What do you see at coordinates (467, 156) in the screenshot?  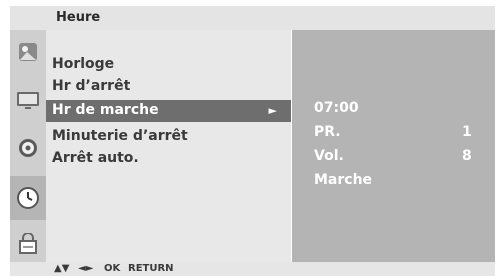 I see `volume-value: 8` at bounding box center [467, 156].